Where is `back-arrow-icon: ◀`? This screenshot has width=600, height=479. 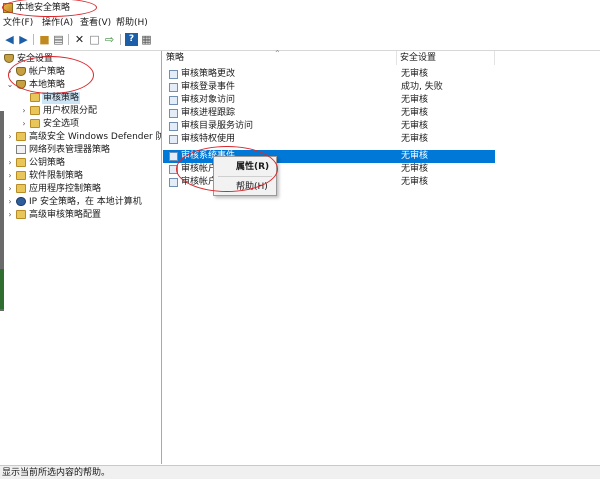
back-arrow-icon: ◀ is located at coordinates (9, 39).